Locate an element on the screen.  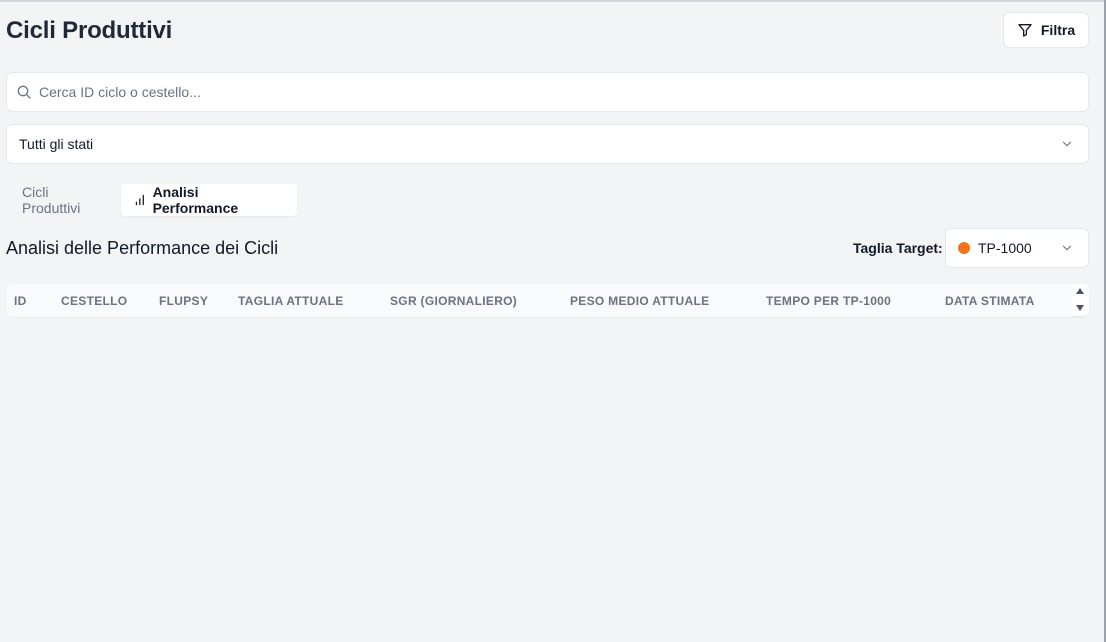
page-title: Cicli Produttivi is located at coordinates (89, 30).